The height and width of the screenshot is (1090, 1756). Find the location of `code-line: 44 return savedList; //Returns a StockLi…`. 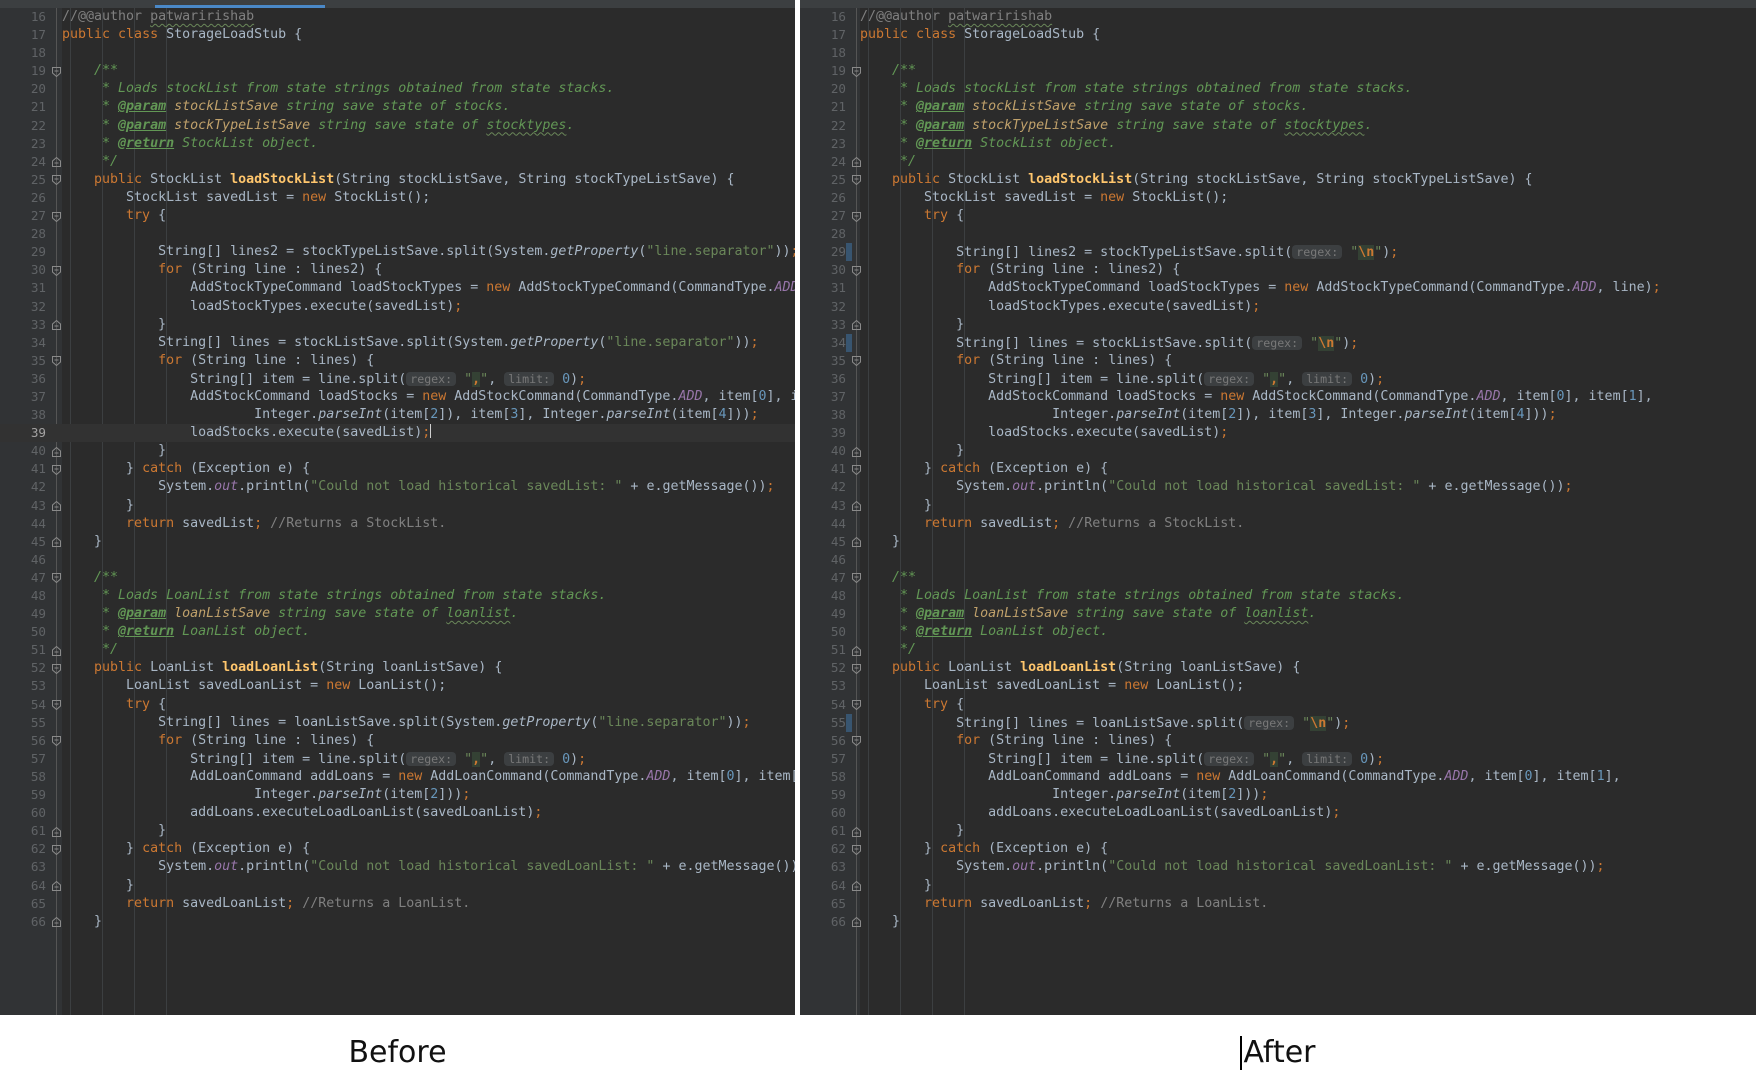

code-line: 44 return savedList; //Returns a StockLi… is located at coordinates (397, 524).